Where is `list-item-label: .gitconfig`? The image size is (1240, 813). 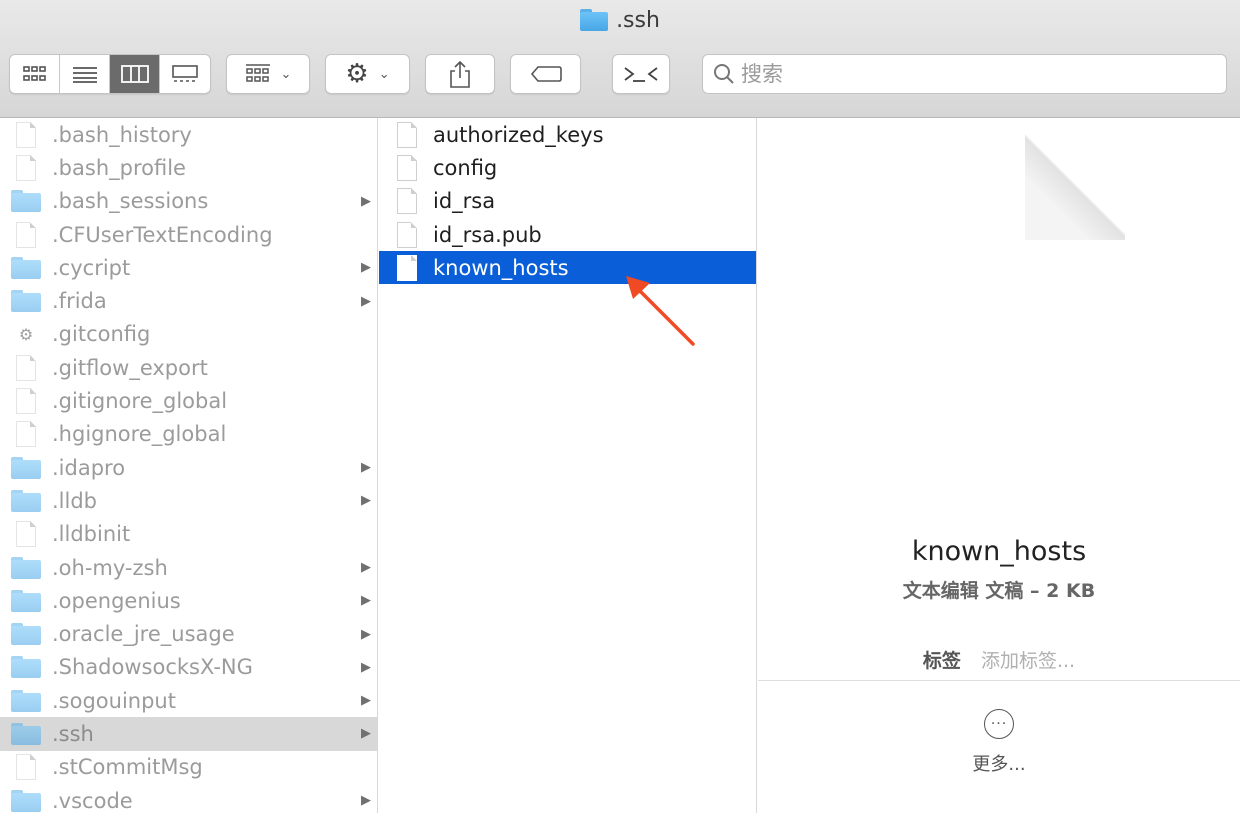
list-item-label: .gitconfig is located at coordinates (101, 334).